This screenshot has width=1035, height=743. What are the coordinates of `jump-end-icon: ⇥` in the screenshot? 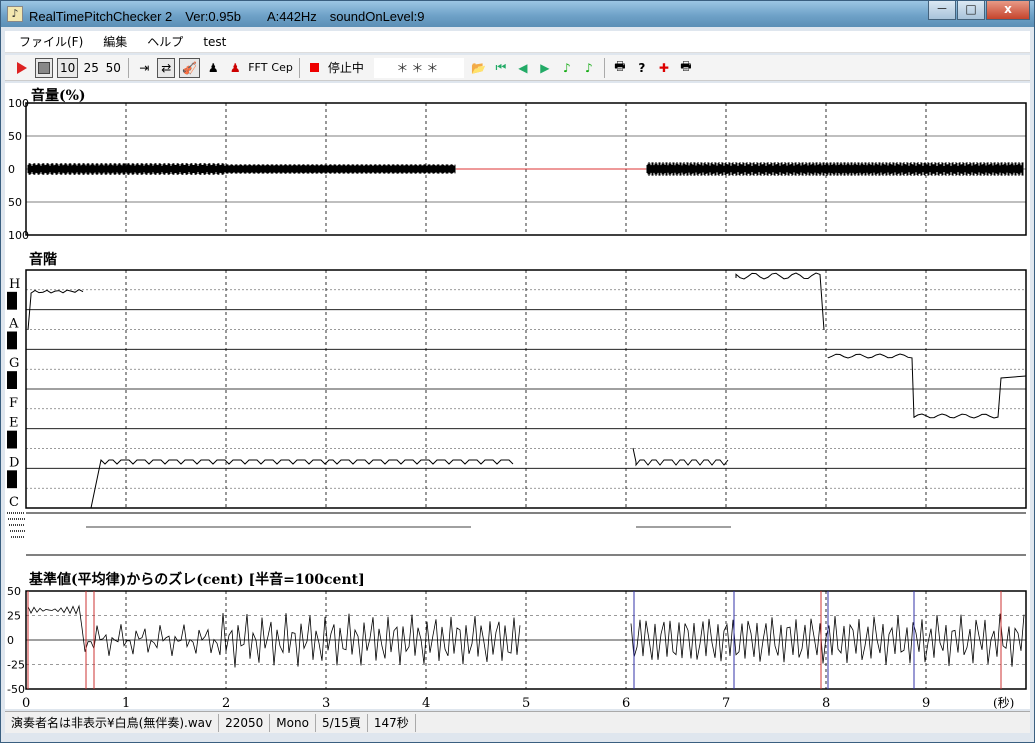 It's located at (144, 68).